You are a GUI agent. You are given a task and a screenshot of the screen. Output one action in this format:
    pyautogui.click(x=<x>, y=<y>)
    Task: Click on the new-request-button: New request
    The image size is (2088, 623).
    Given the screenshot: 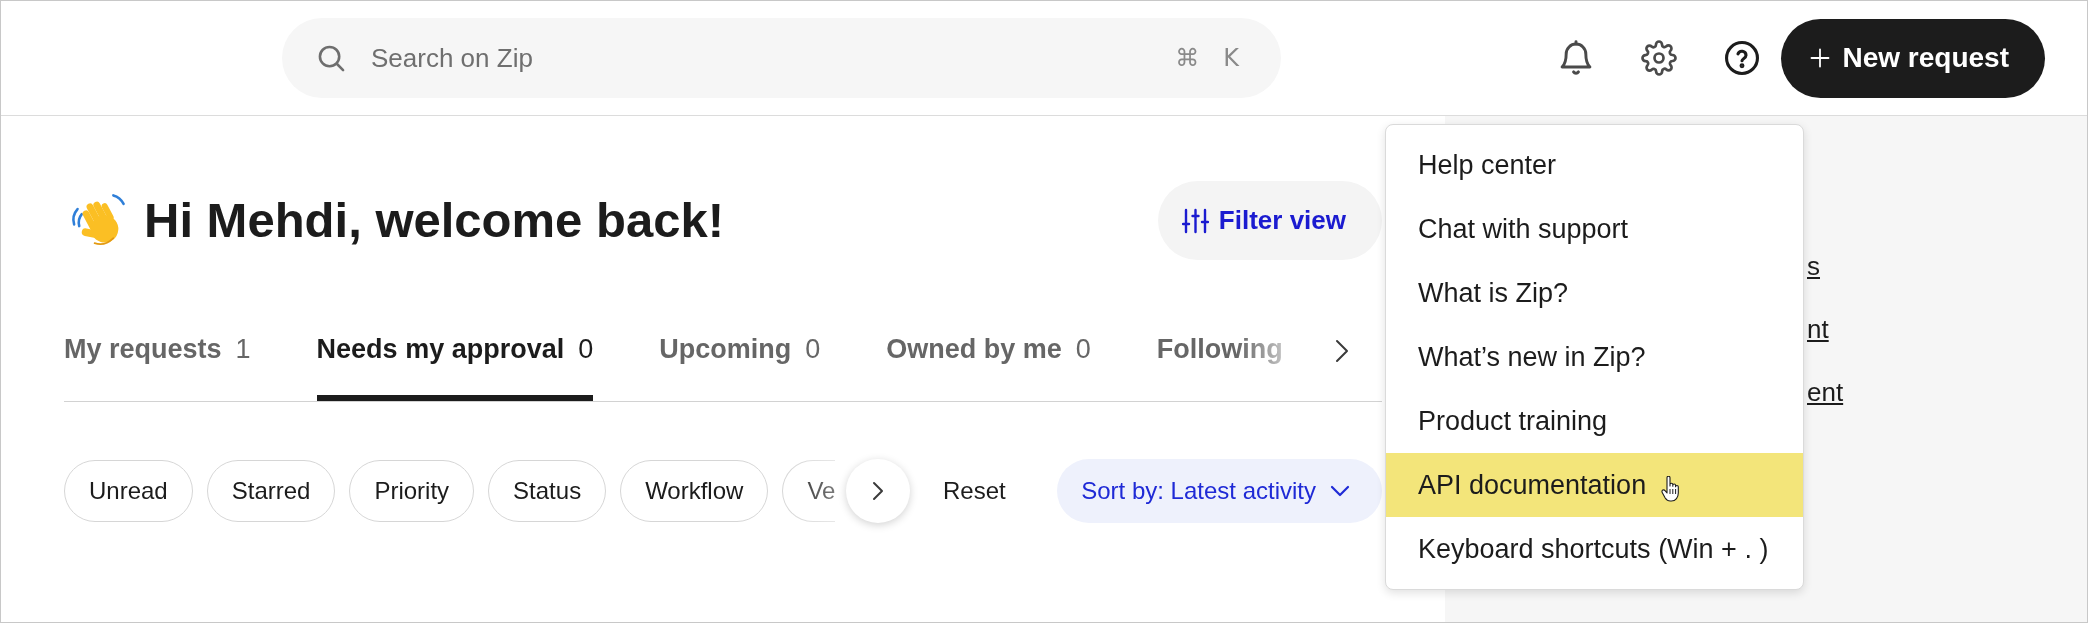 What is the action you would take?
    pyautogui.click(x=1912, y=58)
    